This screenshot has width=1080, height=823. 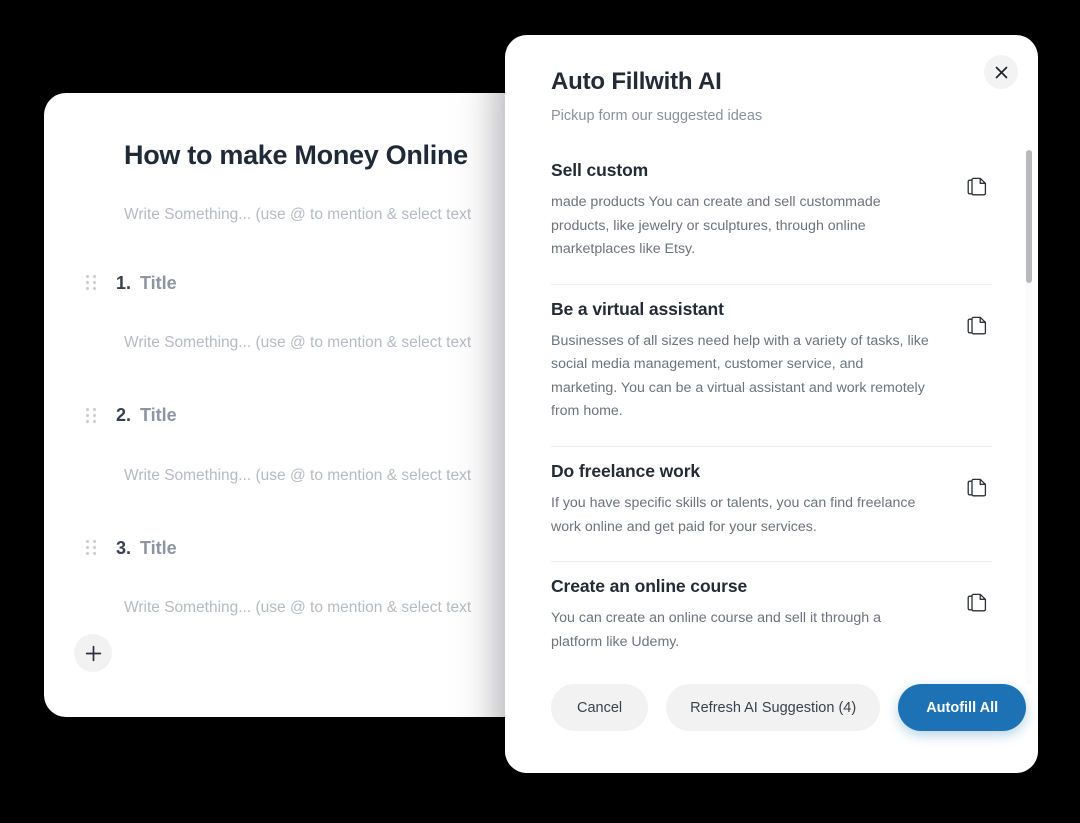 I want to click on suggestion-title: Be a virtual assistant, so click(x=637, y=308).